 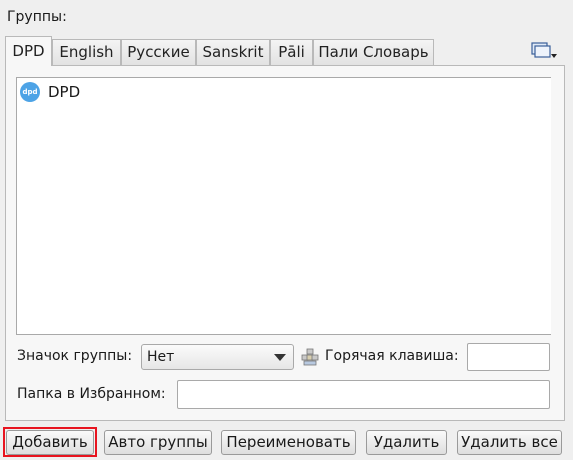 I want to click on tab-russian: Русские, so click(x=158, y=52).